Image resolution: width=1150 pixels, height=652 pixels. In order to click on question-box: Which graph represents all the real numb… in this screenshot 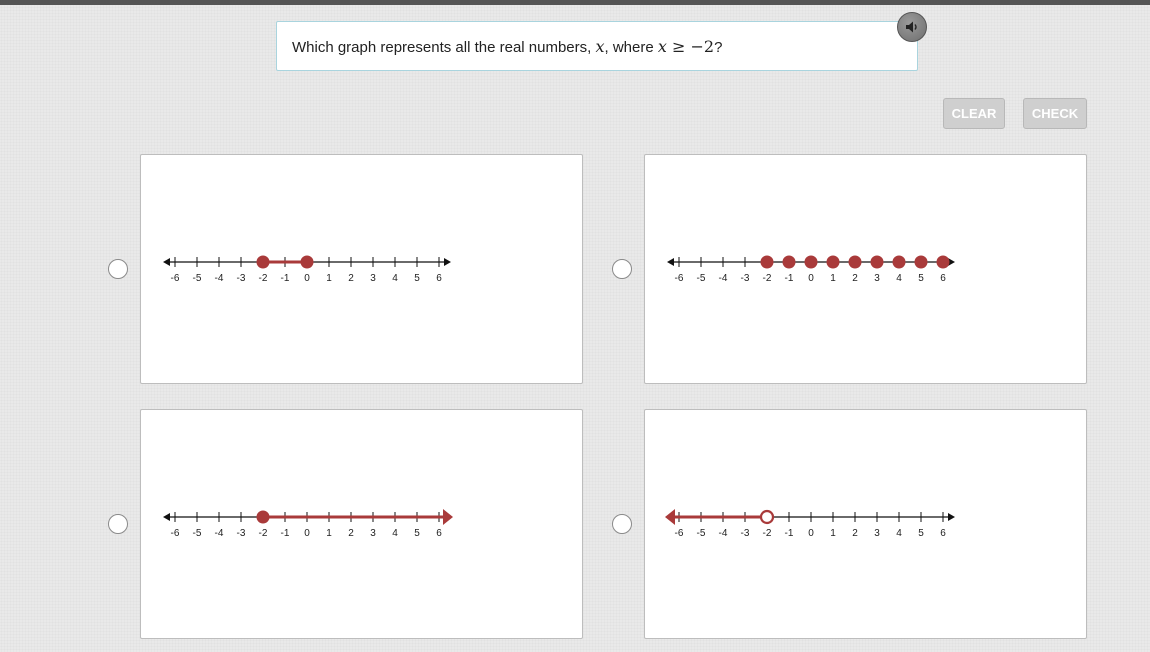, I will do `click(597, 46)`.